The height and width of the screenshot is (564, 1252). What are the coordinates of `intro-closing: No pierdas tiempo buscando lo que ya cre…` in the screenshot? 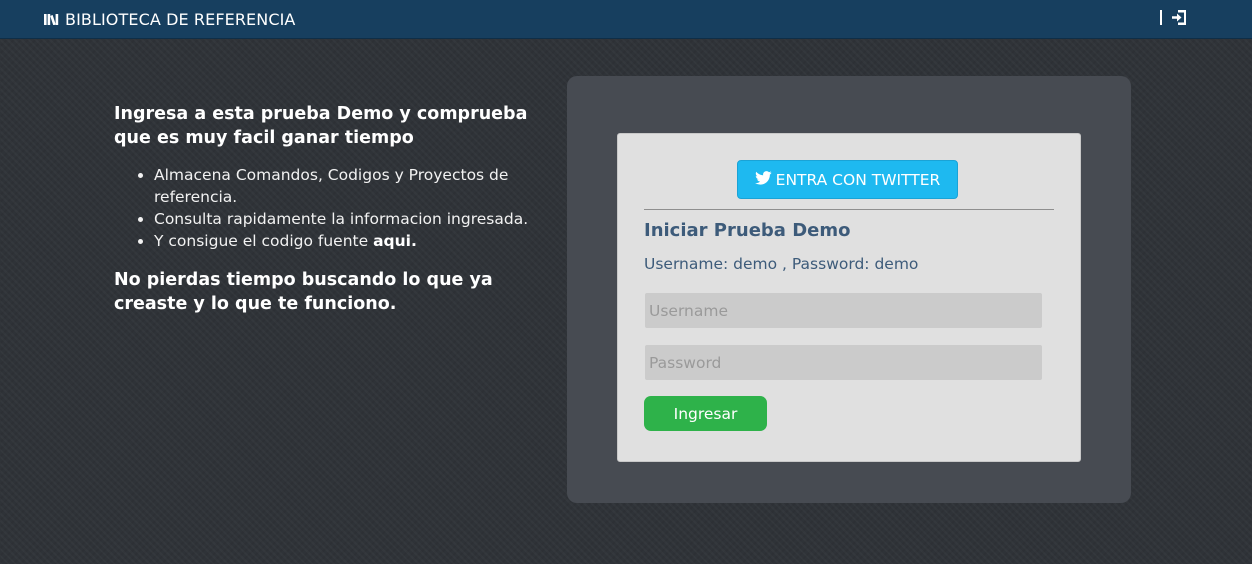 It's located at (303, 292).